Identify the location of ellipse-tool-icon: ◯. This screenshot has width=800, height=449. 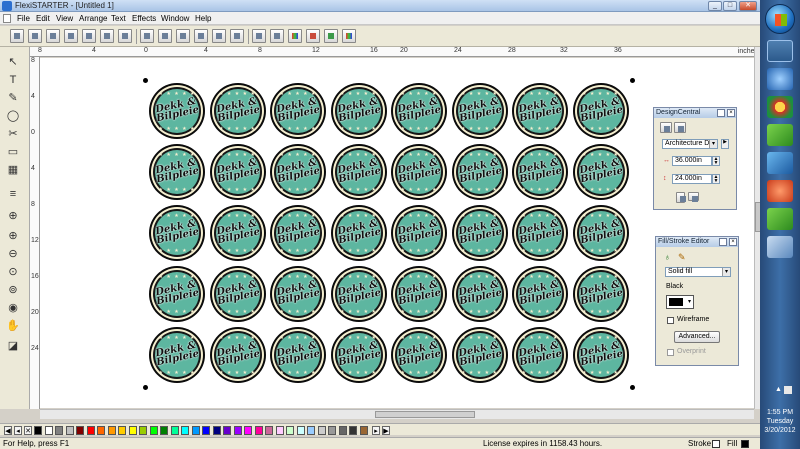
(13, 116).